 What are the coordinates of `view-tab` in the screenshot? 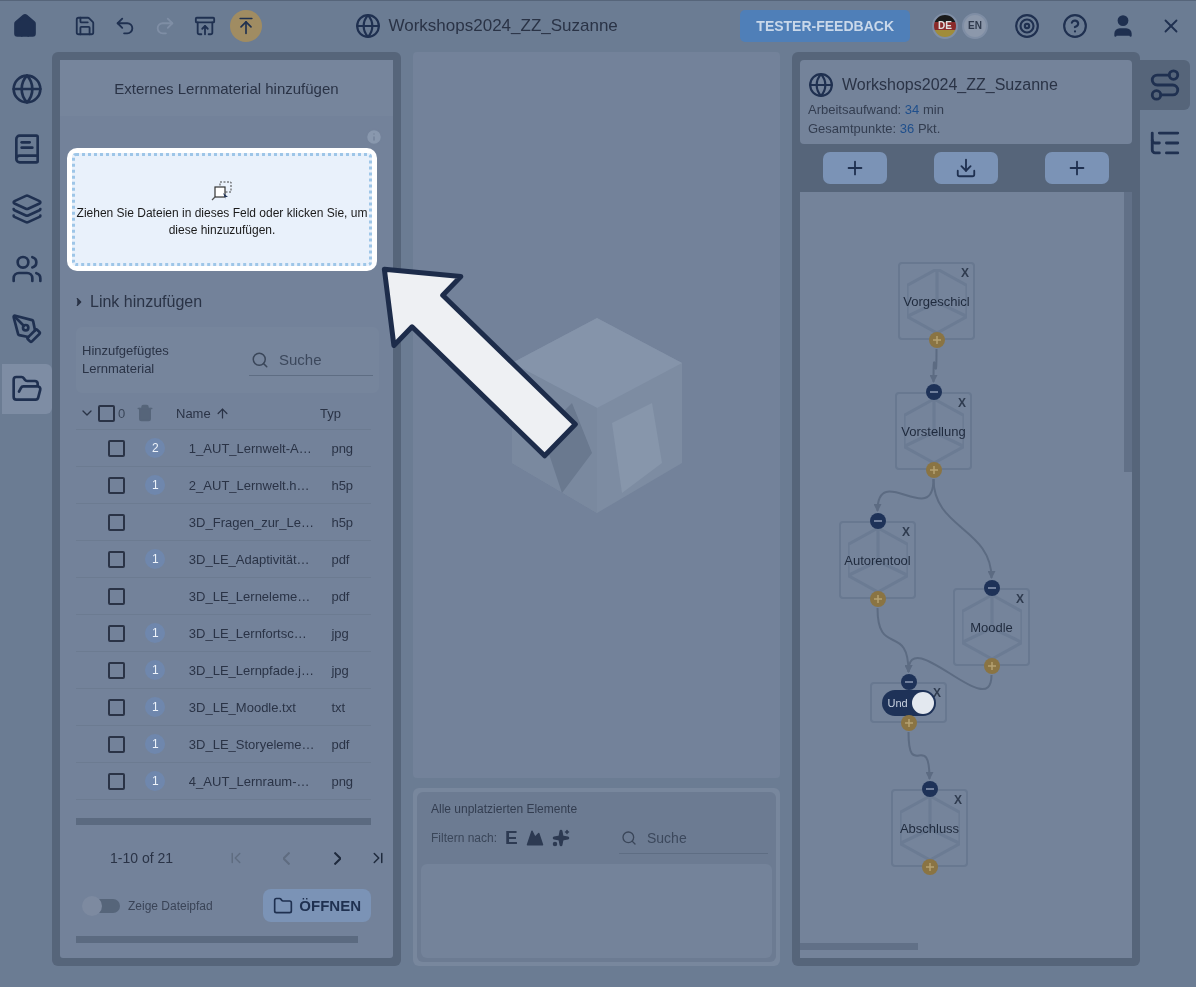 It's located at (1165, 85).